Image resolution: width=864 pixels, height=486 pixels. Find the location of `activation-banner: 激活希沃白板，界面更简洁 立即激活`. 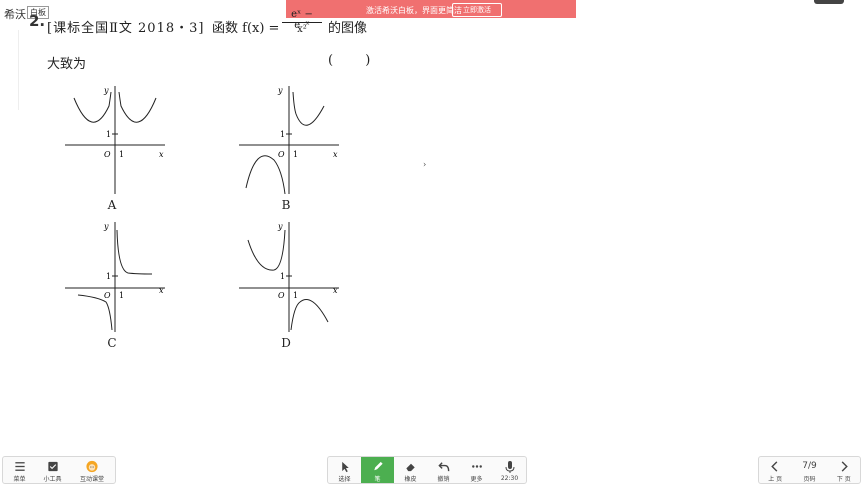

activation-banner: 激活希沃白板，界面更简洁 立即激活 is located at coordinates (431, 9).